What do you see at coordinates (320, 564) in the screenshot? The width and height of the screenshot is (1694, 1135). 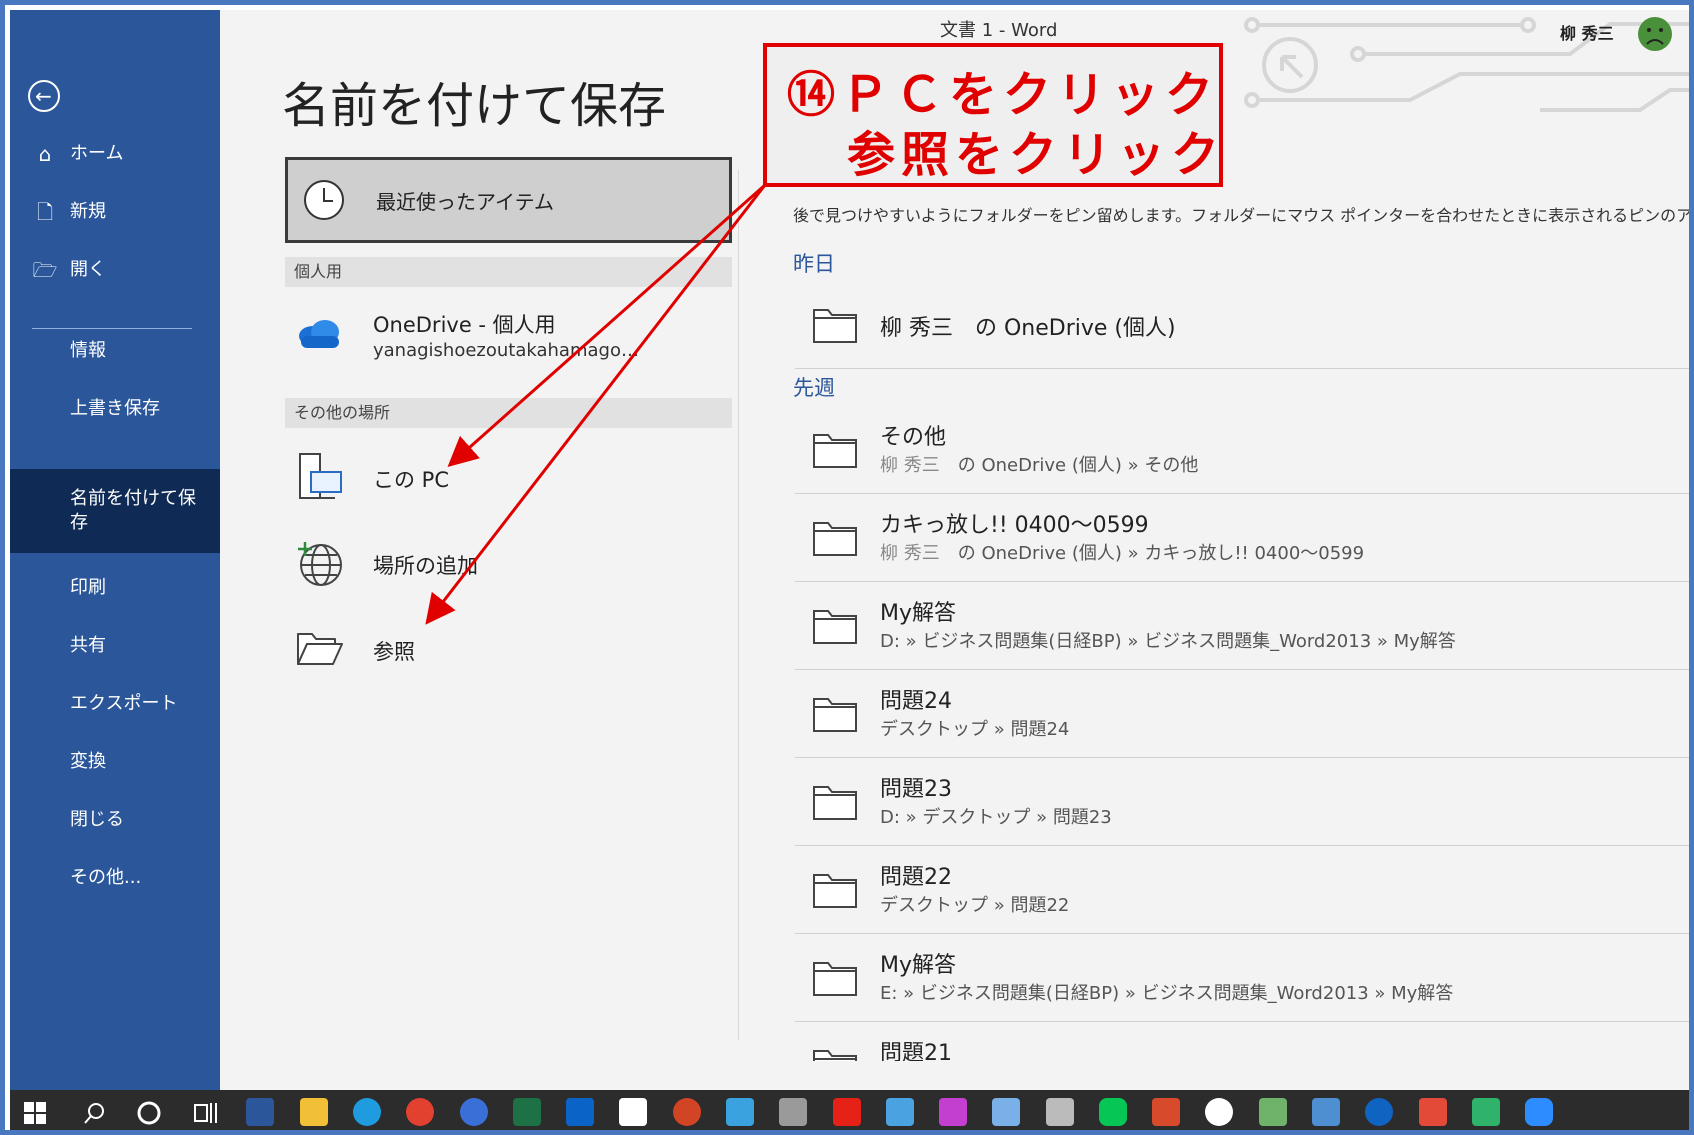 I see `globe-add-icon` at bounding box center [320, 564].